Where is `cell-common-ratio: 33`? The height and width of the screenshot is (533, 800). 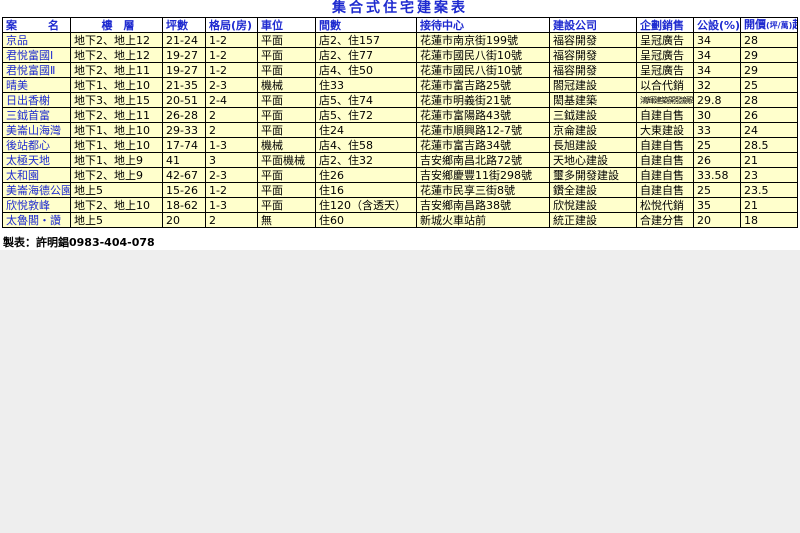
cell-common-ratio: 33 is located at coordinates (717, 130).